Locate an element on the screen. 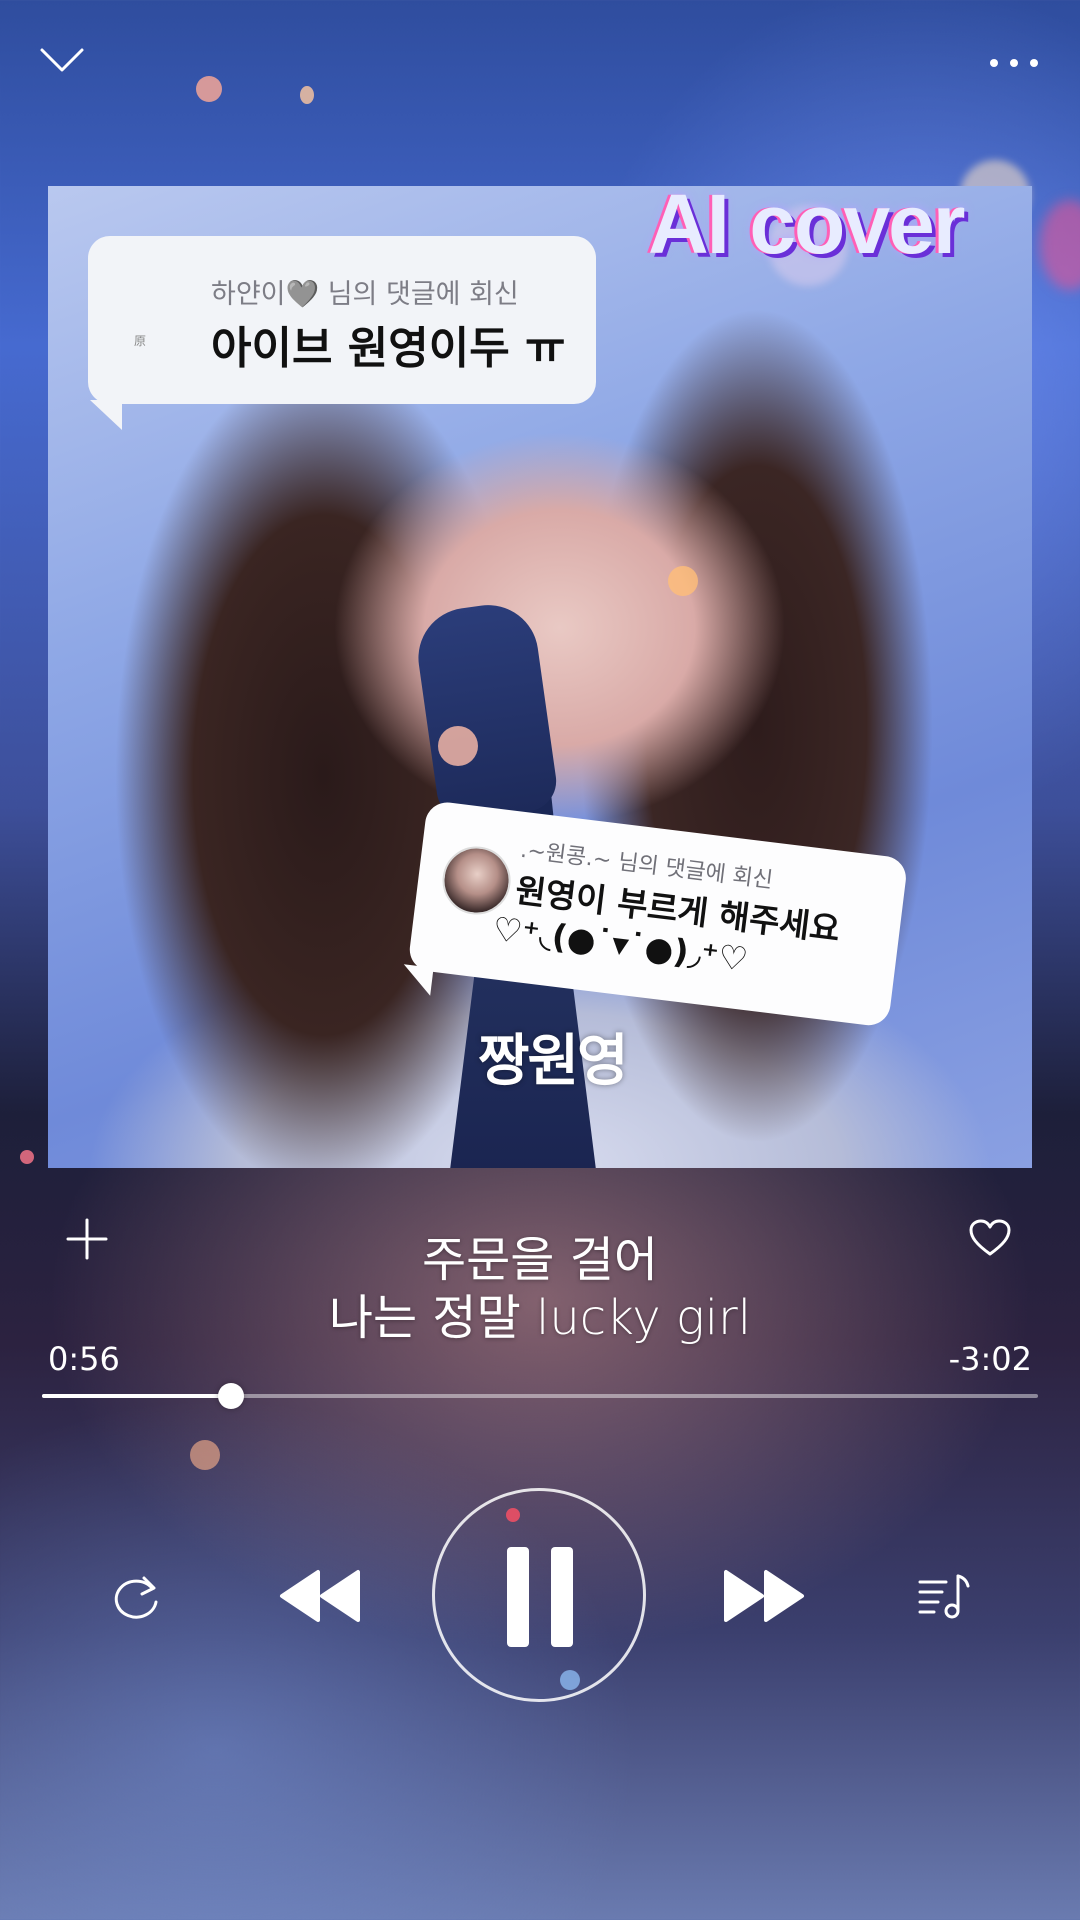 The width and height of the screenshot is (1080, 1920). comment-reply-label: 하얀이🩶 님의 댓글에 회신 is located at coordinates (365, 294).